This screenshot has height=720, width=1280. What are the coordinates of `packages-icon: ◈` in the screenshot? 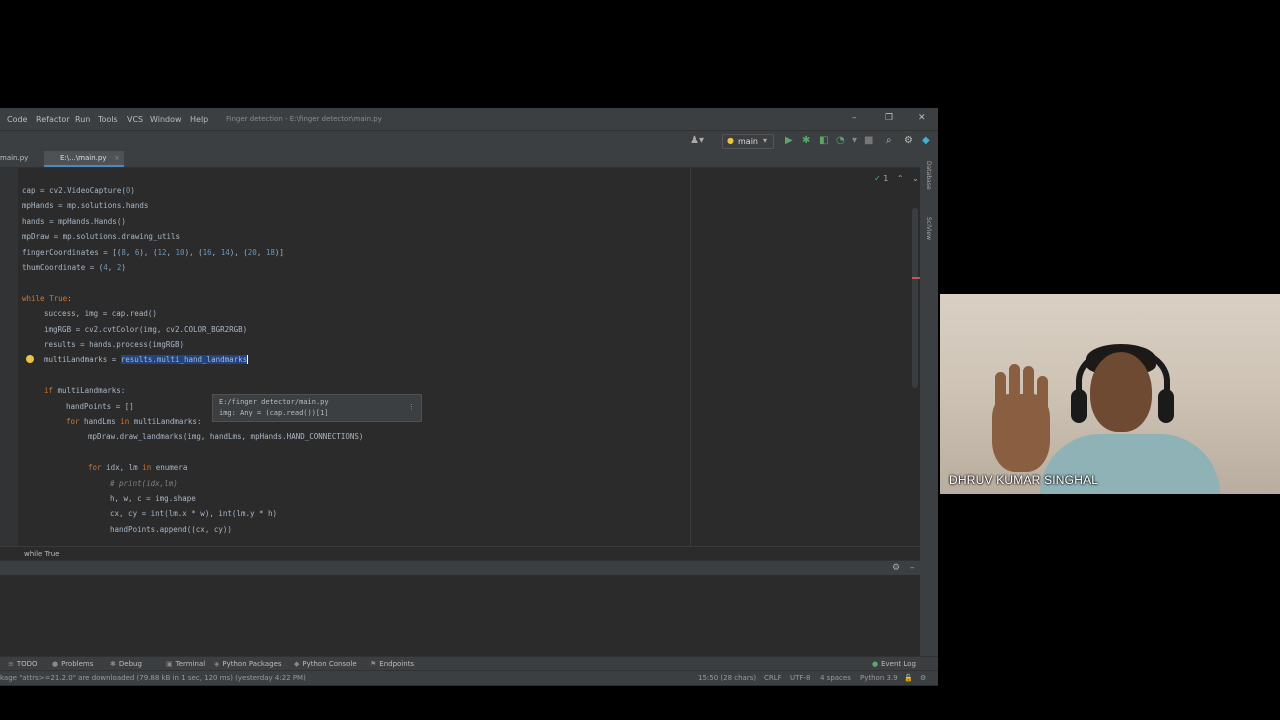 It's located at (217, 664).